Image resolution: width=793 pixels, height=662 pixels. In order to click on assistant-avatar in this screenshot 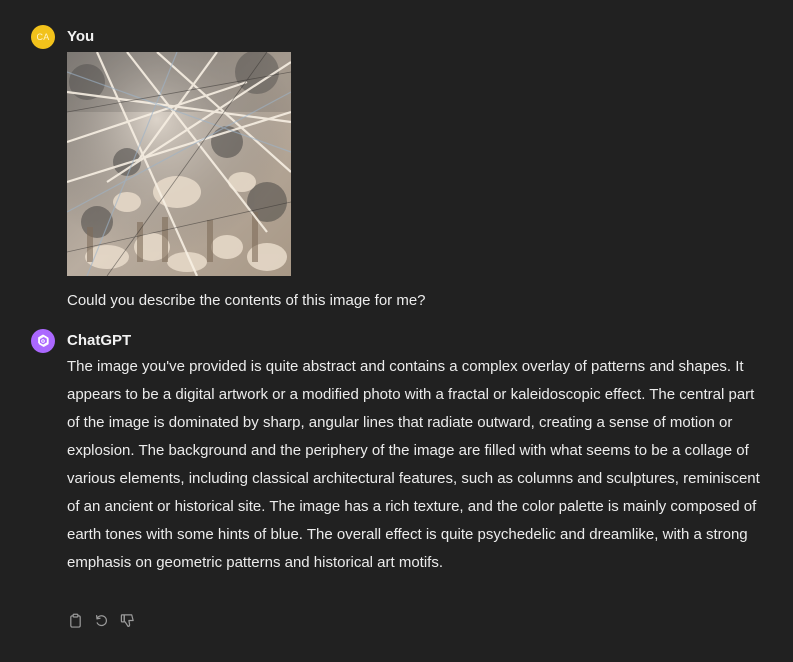, I will do `click(43, 341)`.